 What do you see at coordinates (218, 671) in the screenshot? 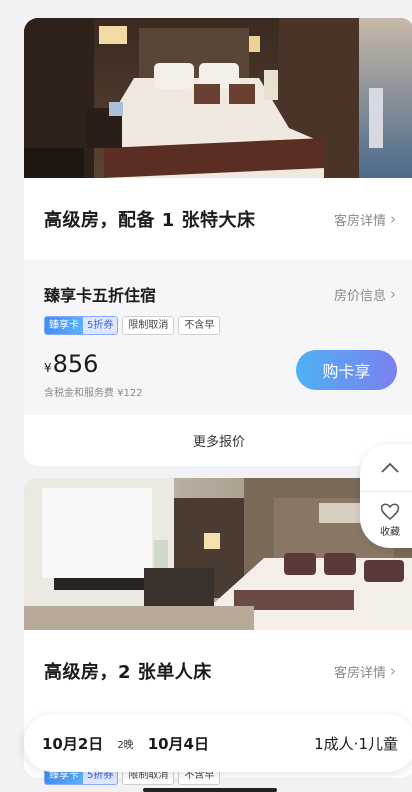
I see `room-header: 高级房，2 张单人床 客房详情 ›` at bounding box center [218, 671].